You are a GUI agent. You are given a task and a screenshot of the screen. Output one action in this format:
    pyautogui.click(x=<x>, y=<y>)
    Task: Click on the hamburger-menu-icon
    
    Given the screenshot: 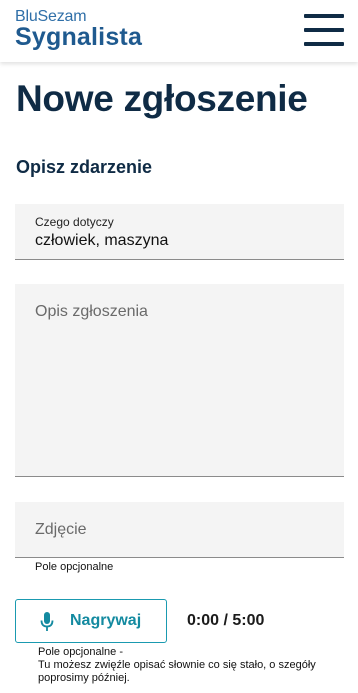 What is the action you would take?
    pyautogui.click(x=324, y=30)
    